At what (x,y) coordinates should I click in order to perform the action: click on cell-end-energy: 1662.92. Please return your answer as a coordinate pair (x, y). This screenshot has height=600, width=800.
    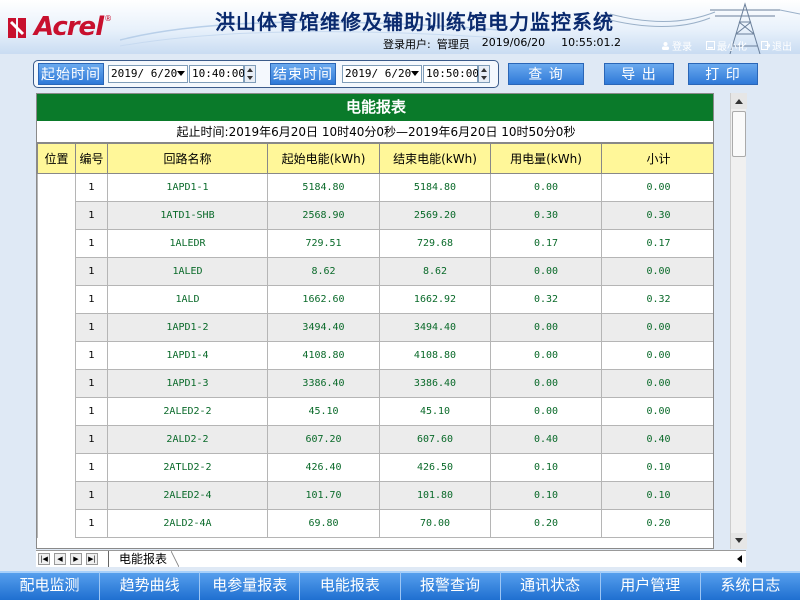
    Looking at the image, I should click on (435, 300).